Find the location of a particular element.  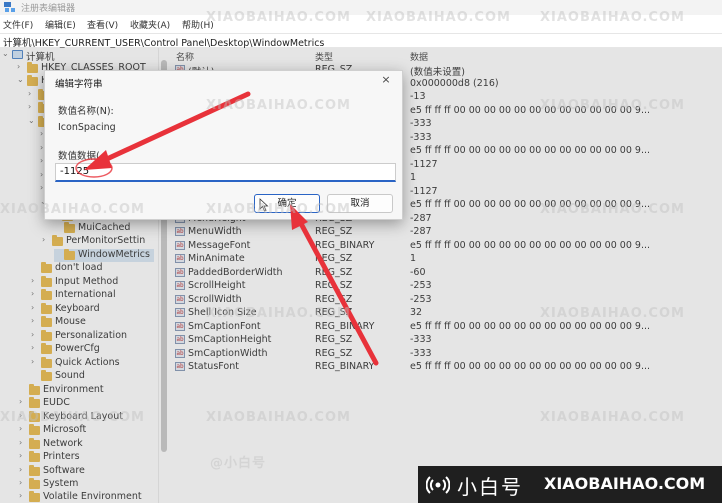

brand-watermark: 小白号 XIAOBAIHAO.COM is located at coordinates (570, 484).